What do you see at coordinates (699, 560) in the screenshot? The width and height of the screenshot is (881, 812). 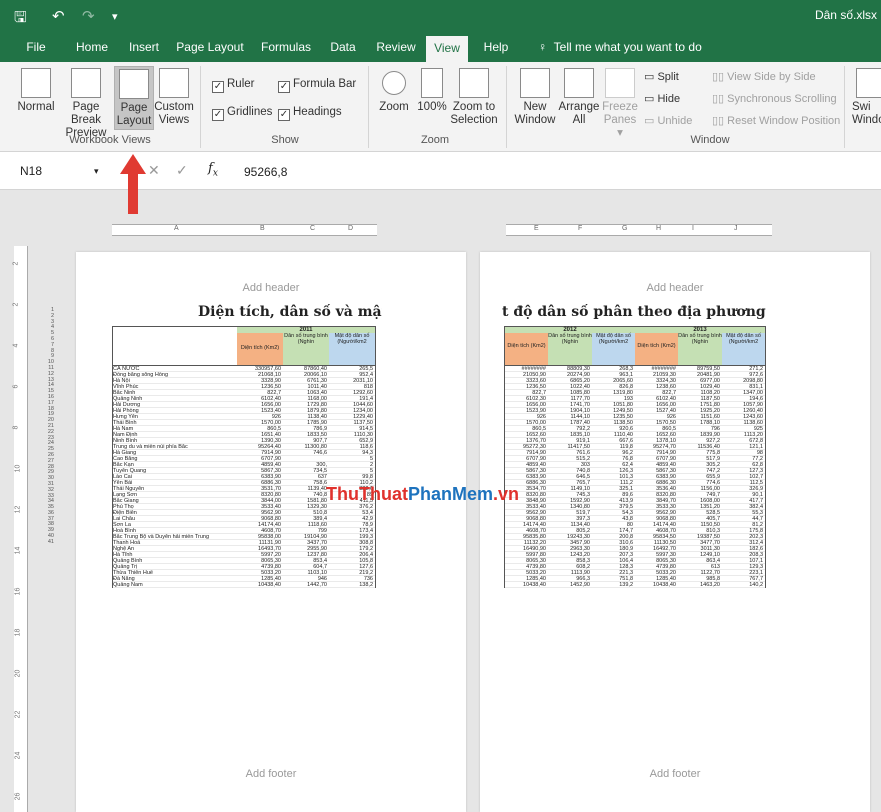 I see `table-cell: 863,4` at bounding box center [699, 560].